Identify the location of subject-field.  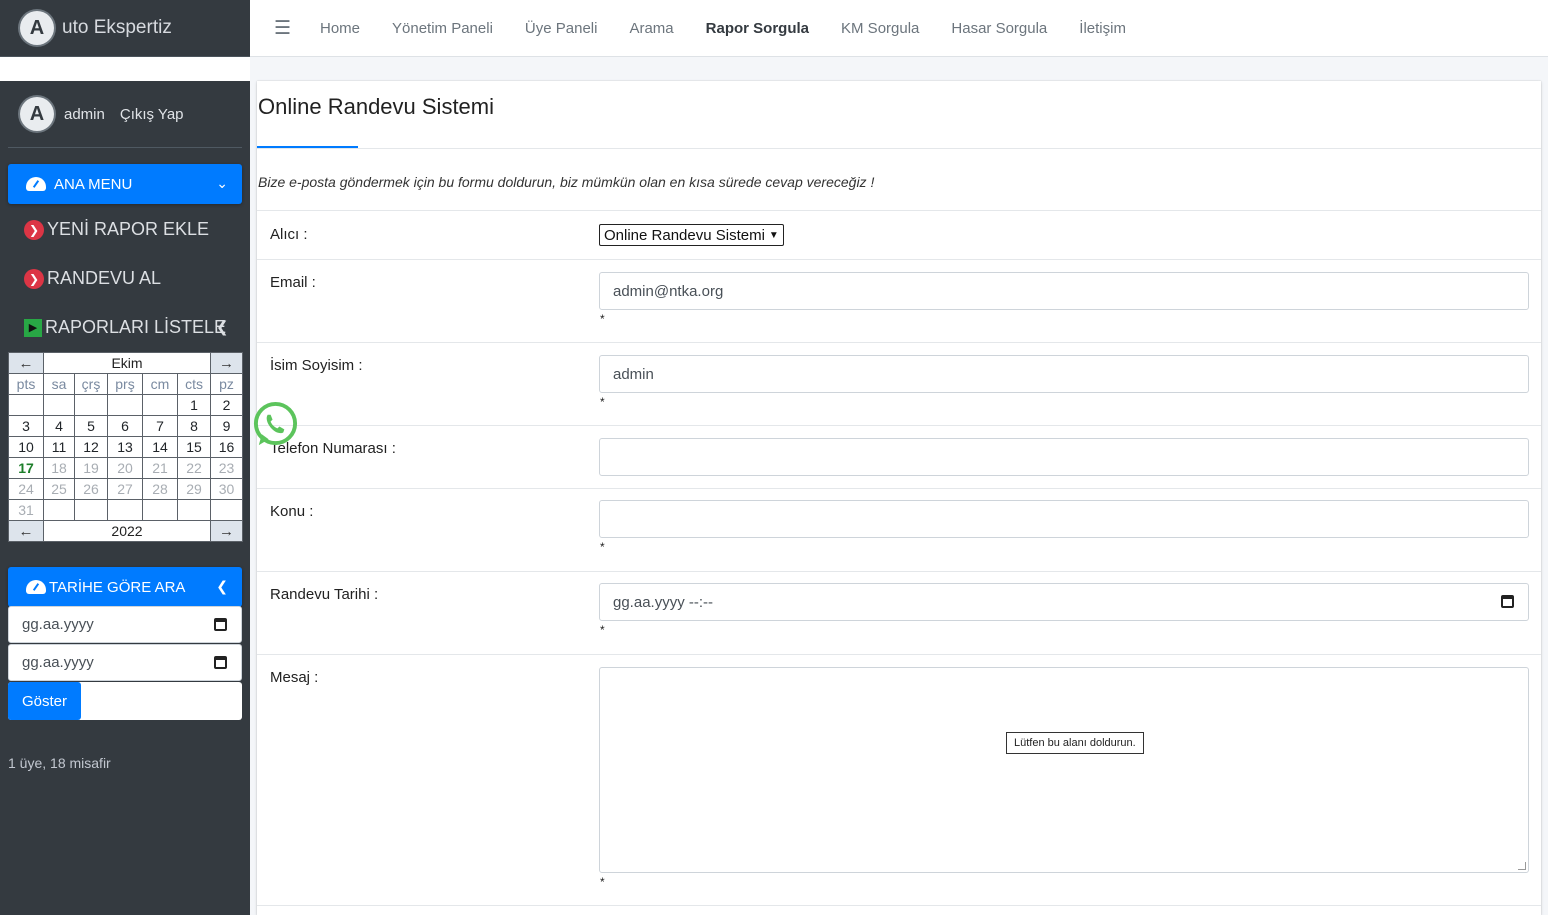
(1064, 519).